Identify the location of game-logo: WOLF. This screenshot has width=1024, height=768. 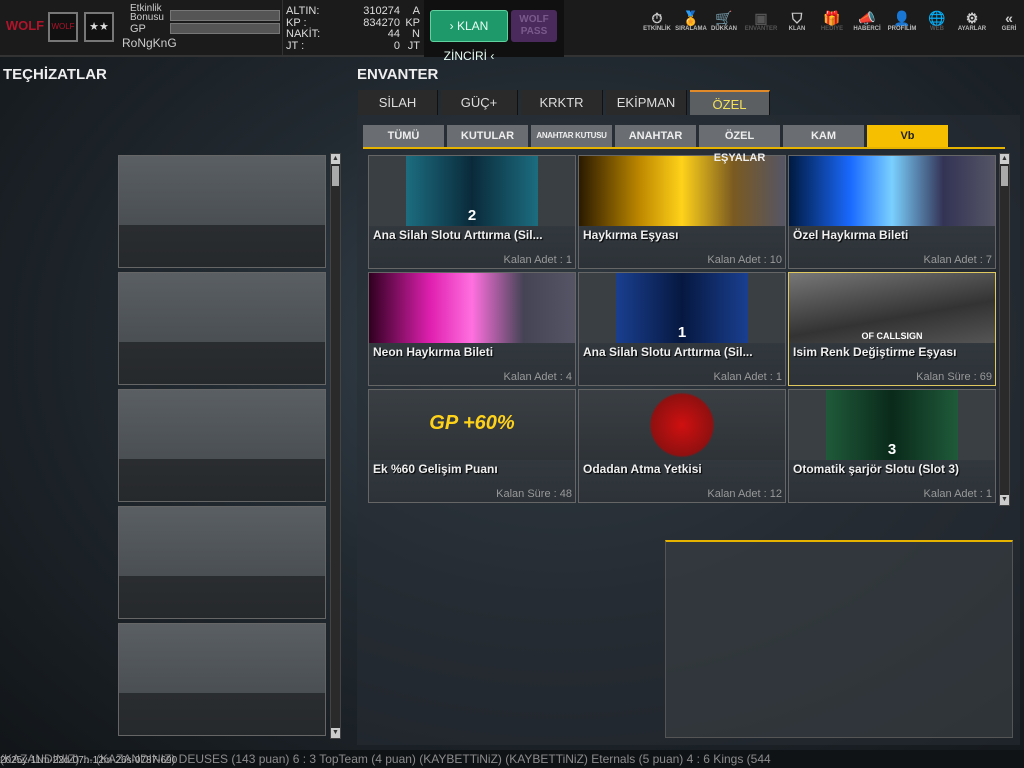
(25, 25).